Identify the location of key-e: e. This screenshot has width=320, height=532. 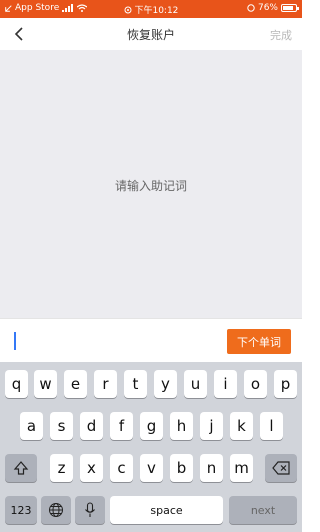
(75, 384).